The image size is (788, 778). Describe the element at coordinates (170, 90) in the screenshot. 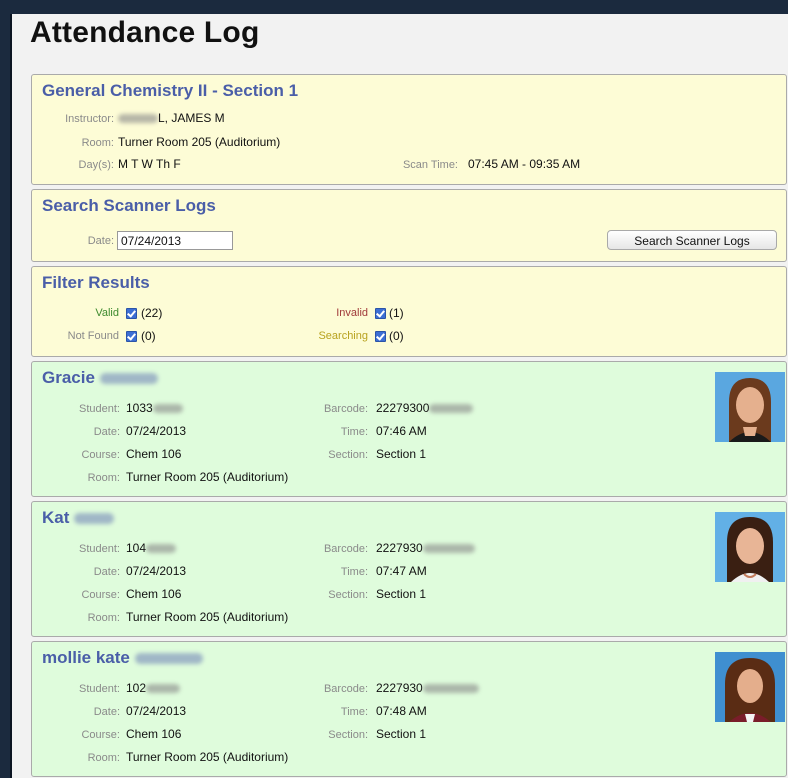

I see `course-title: General Chemistry II - Section 1` at that location.